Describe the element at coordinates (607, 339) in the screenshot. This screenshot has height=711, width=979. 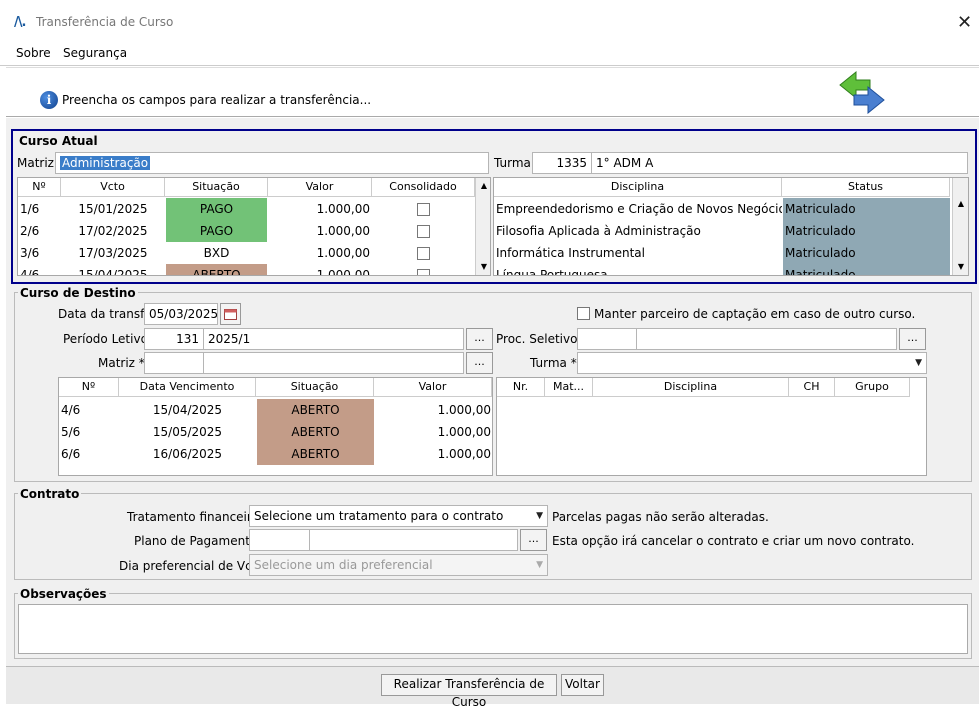
I see `proc-seletivo-code` at that location.